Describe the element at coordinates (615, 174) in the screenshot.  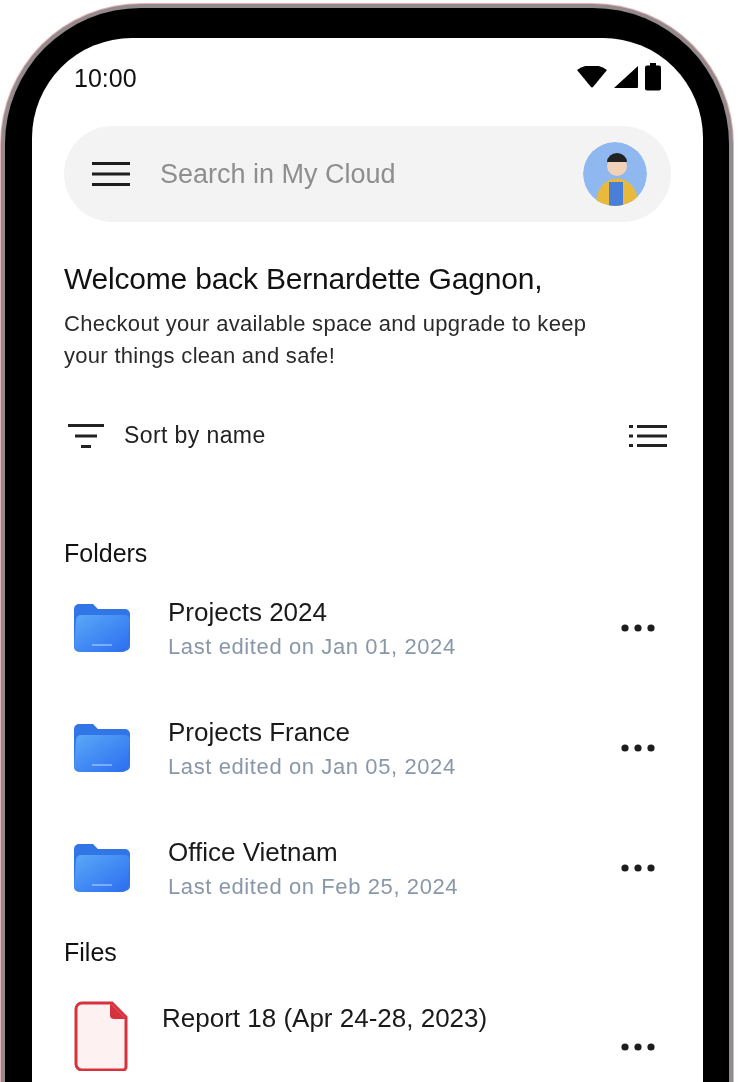
I see `avatar-icon` at that location.